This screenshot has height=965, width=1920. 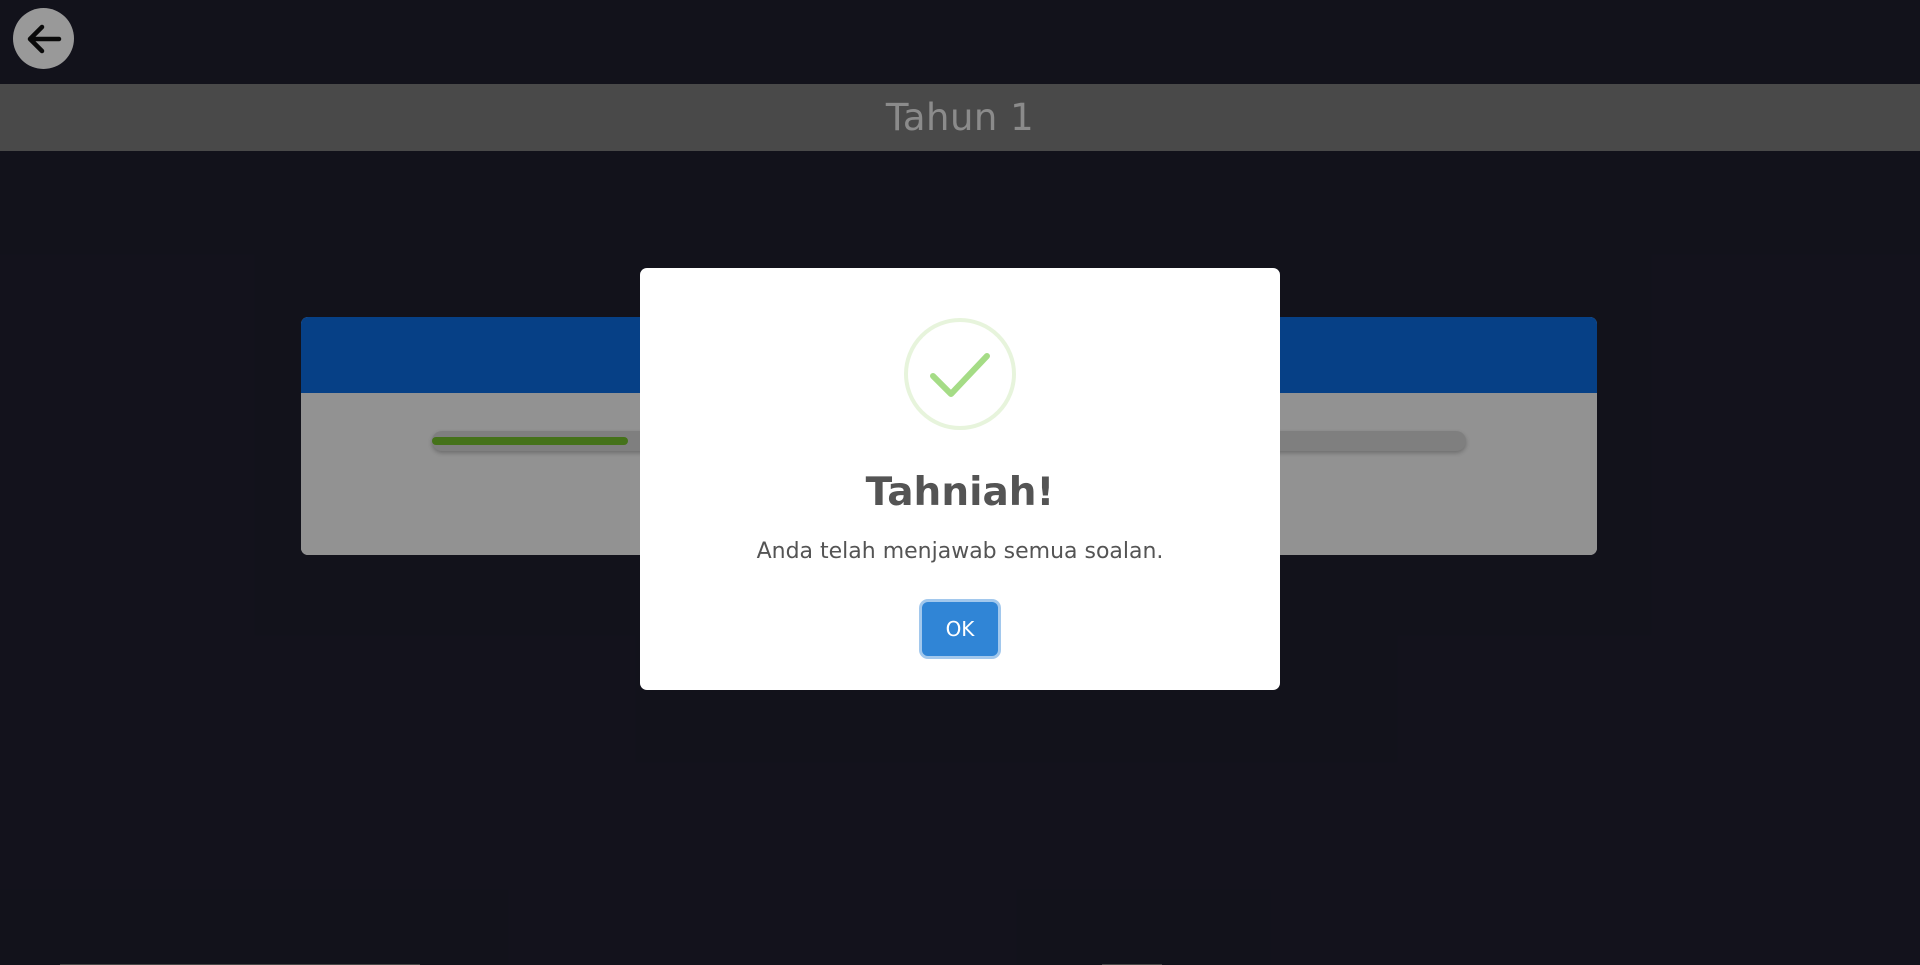 I want to click on ok-button: OK, so click(x=960, y=629).